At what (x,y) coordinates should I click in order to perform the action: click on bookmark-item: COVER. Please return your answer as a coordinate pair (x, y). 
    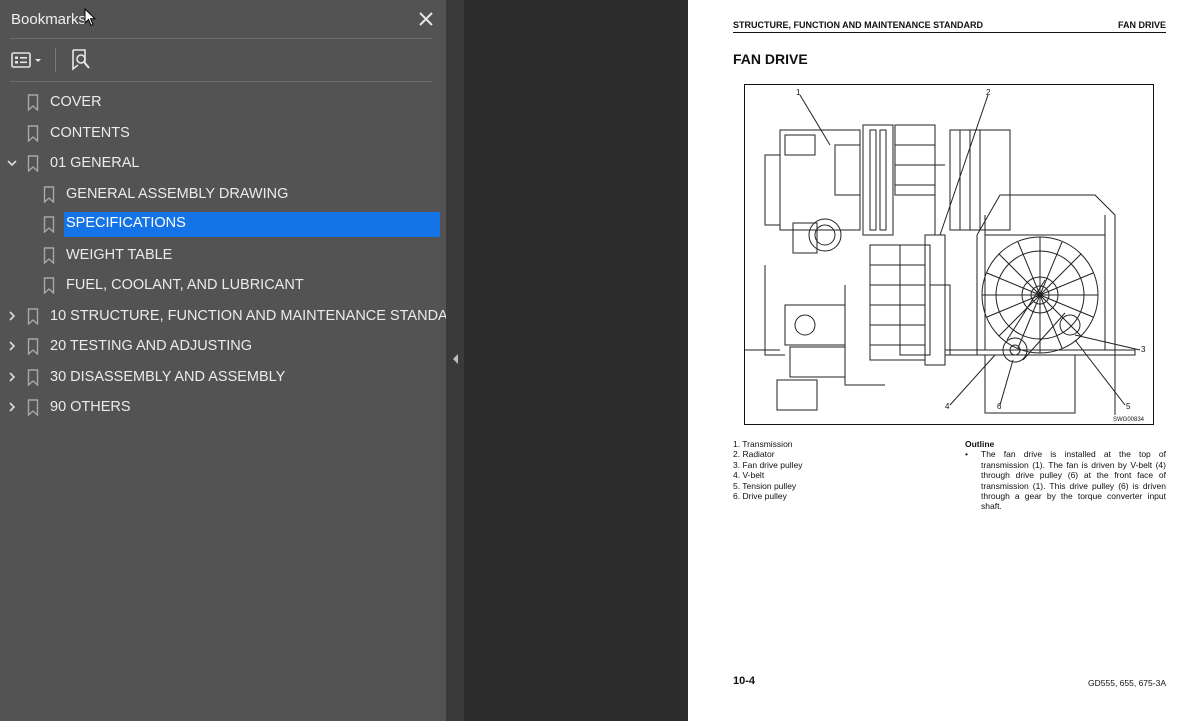
    Looking at the image, I should click on (223, 102).